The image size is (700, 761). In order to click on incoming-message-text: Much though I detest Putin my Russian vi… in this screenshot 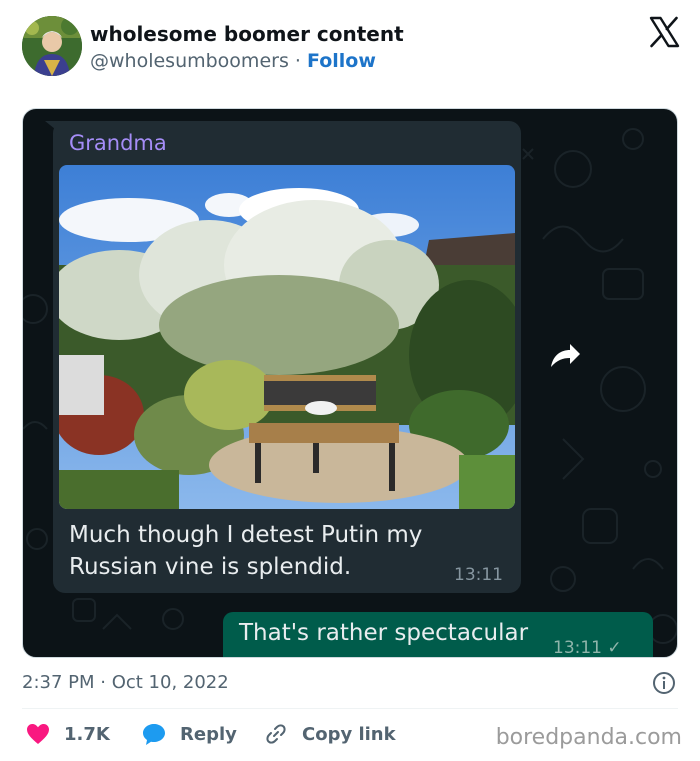, I will do `click(246, 551)`.